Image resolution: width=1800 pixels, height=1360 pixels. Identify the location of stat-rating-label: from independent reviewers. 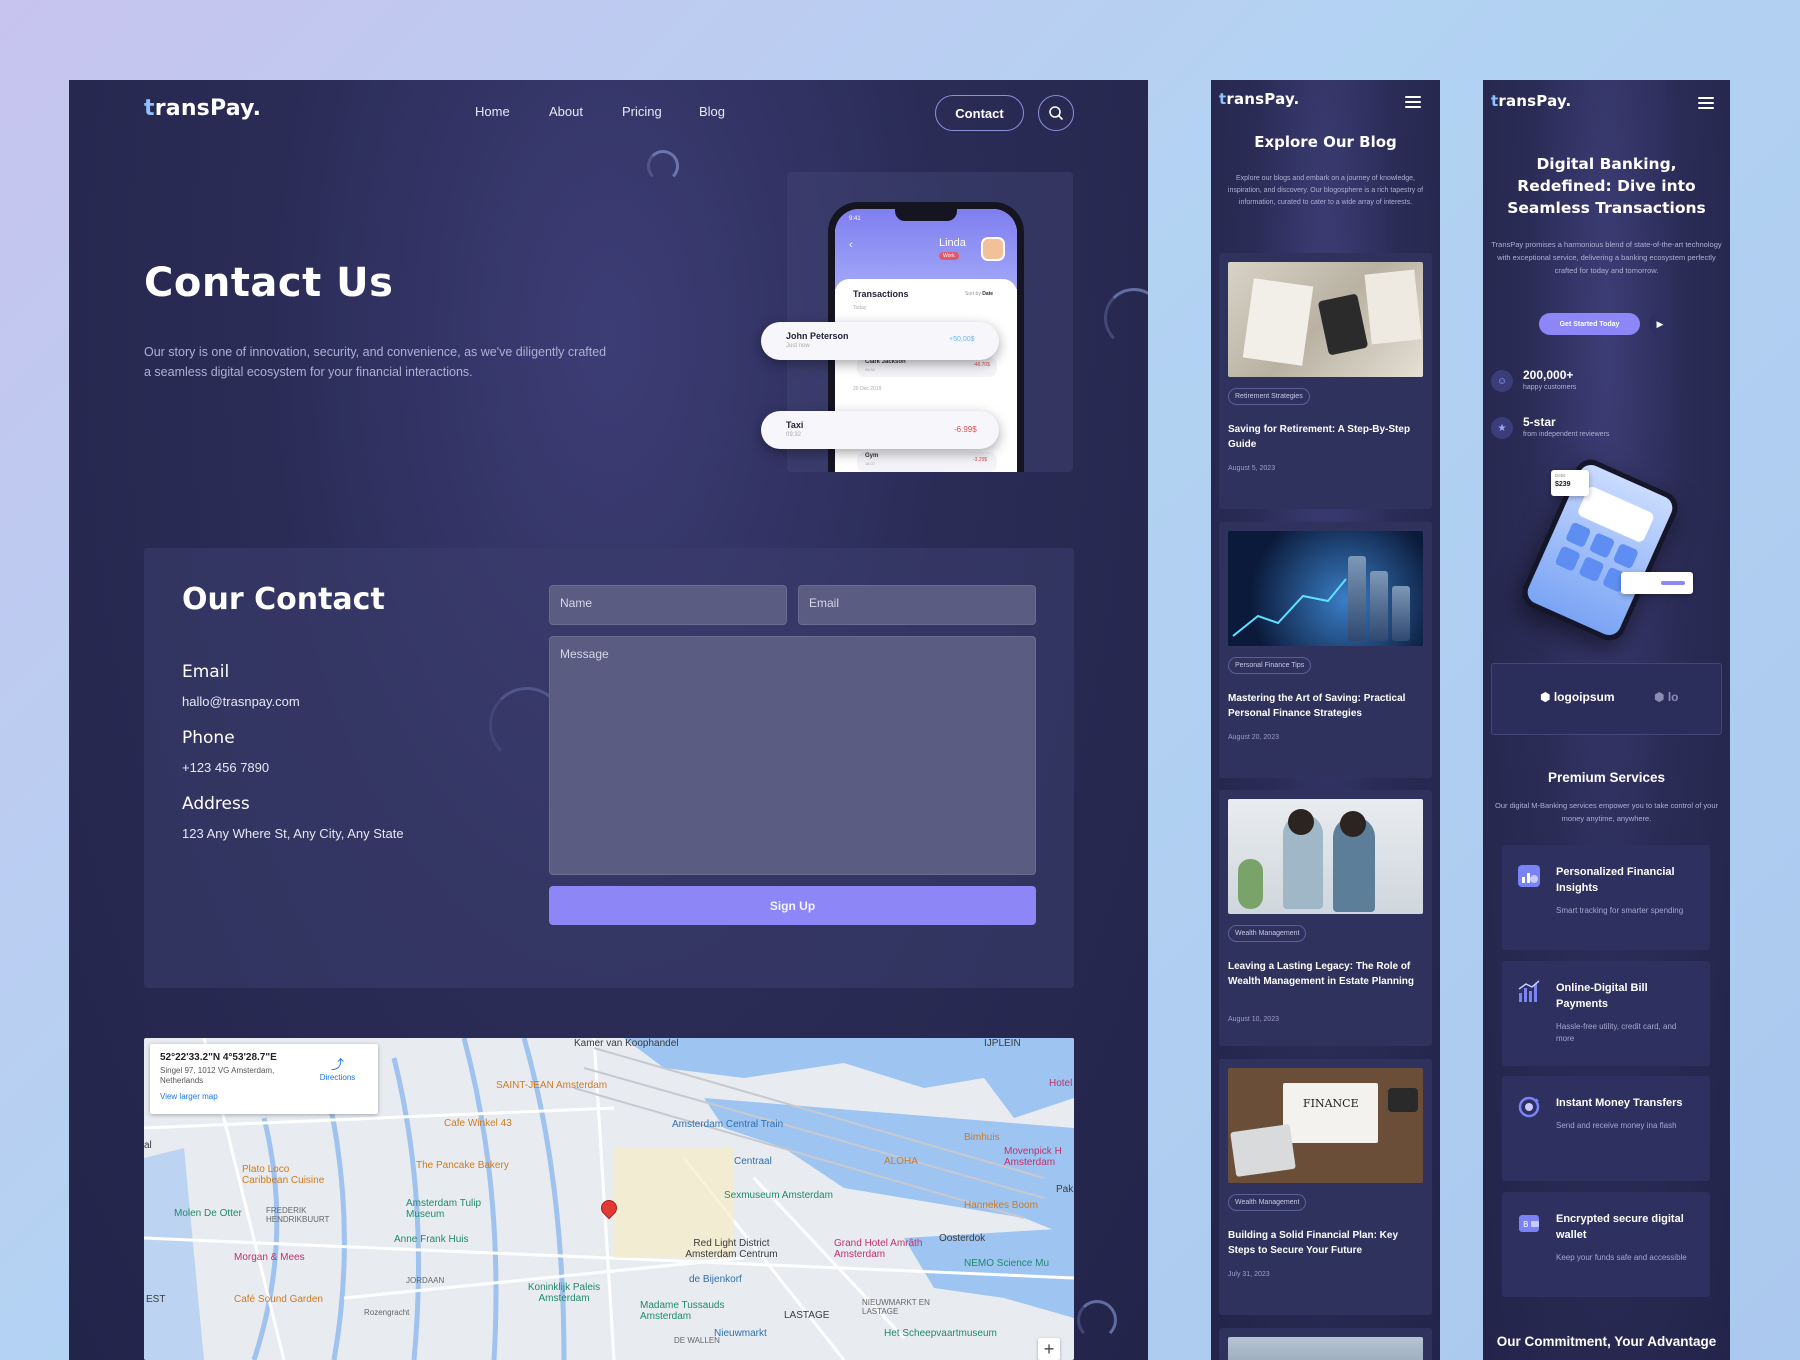
(1566, 434).